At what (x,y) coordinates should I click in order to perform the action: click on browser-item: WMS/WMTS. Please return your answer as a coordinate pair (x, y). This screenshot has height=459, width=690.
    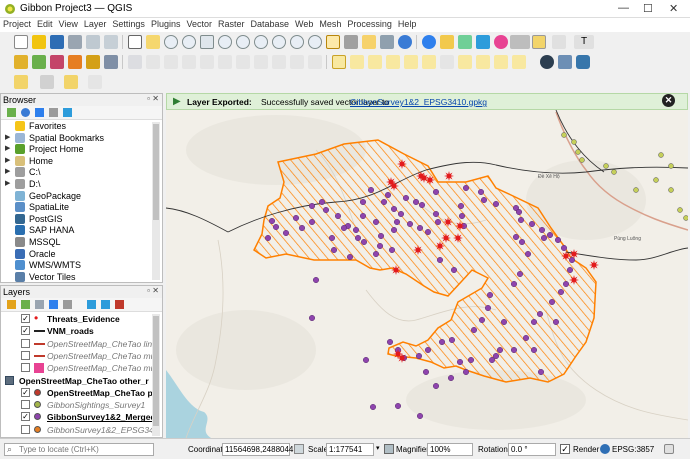
    Looking at the image, I should click on (76, 265).